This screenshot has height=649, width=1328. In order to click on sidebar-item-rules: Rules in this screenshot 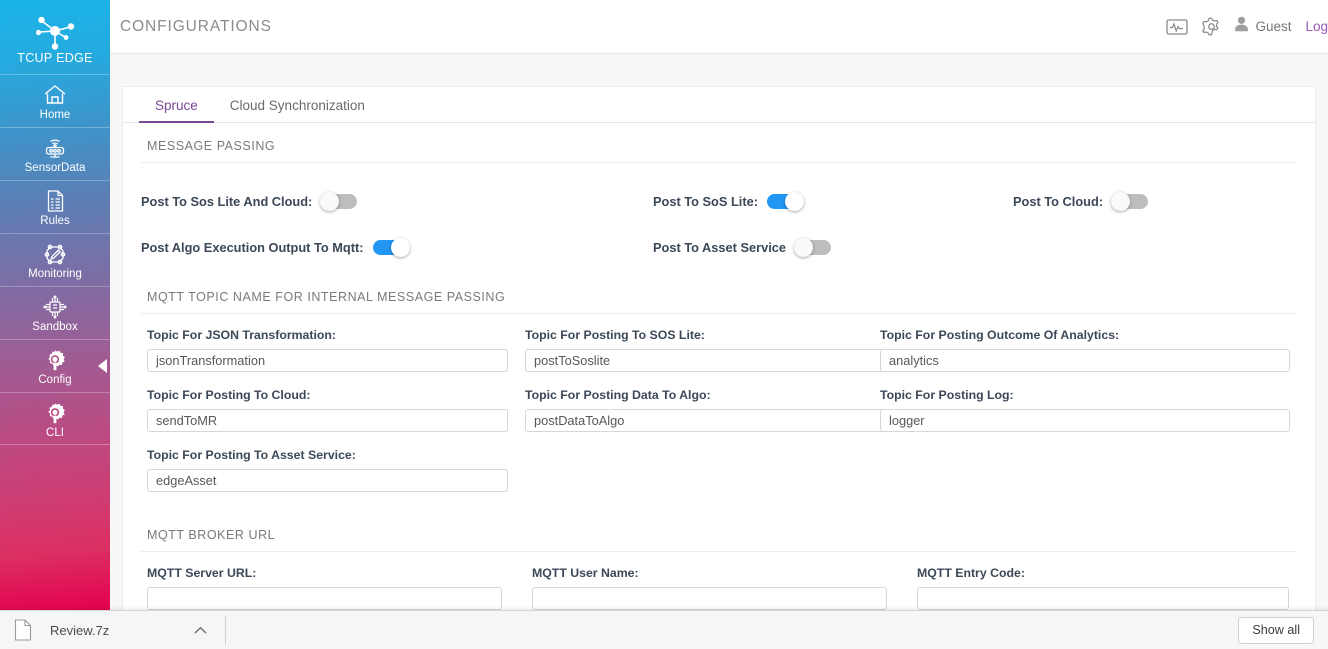, I will do `click(55, 206)`.